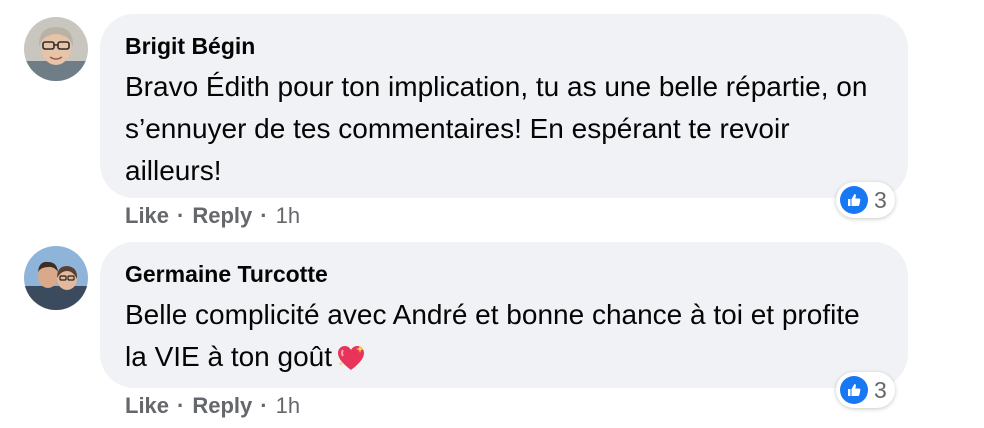  Describe the element at coordinates (351, 363) in the screenshot. I see `sparkling-heart-icon` at that location.